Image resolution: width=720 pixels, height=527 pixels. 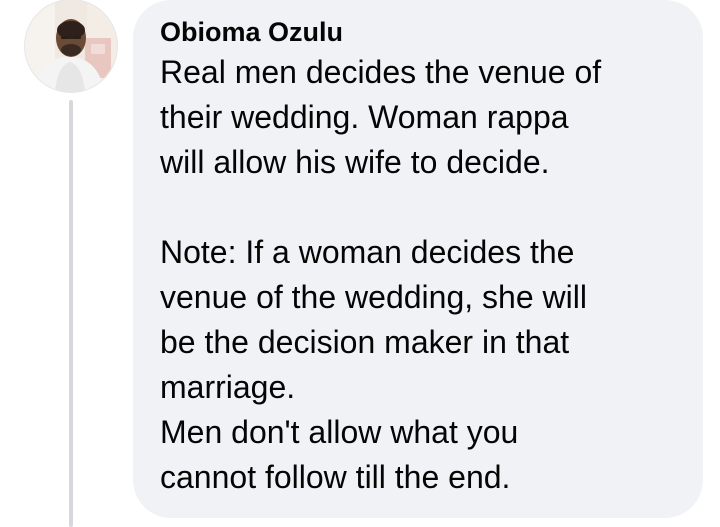 I want to click on comment-line: will allow his wife to decide., so click(x=355, y=162).